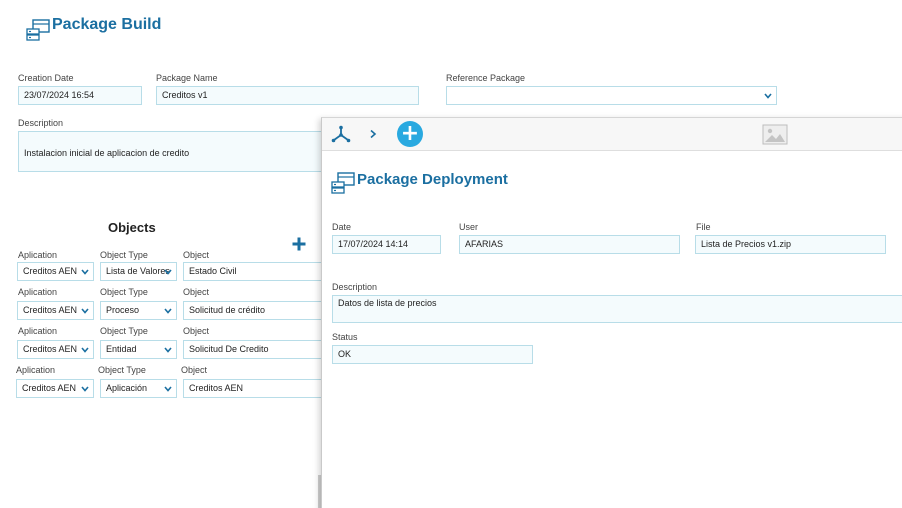 The height and width of the screenshot is (508, 902). Describe the element at coordinates (341, 135) in the screenshot. I see `hierarchy-icon` at that location.